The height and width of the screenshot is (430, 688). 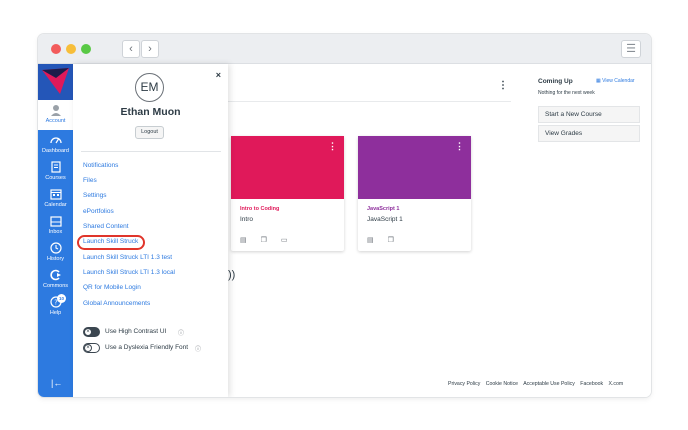 I want to click on header-divider, so click(x=369, y=101).